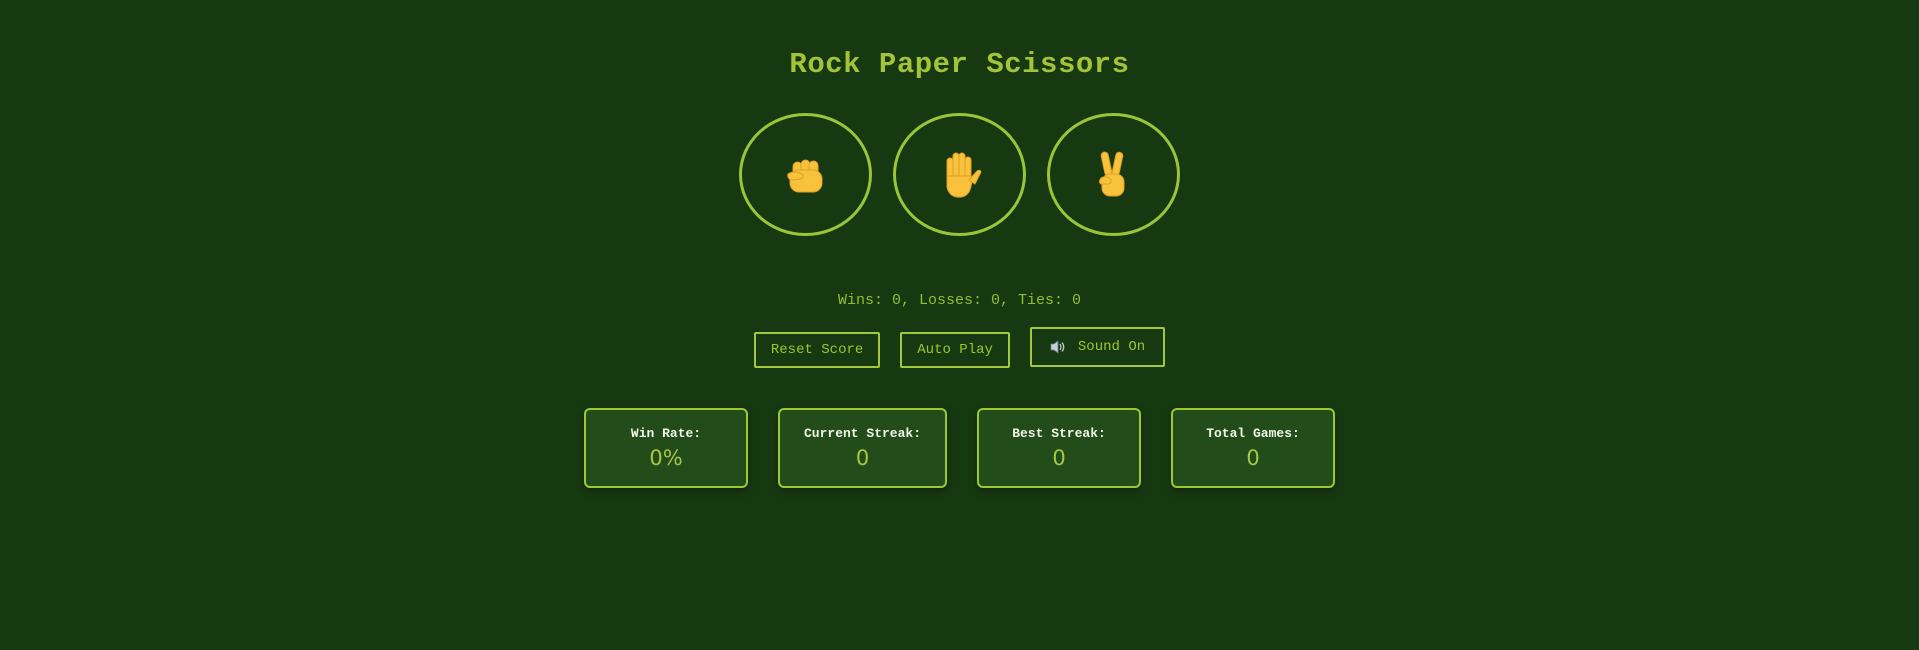 This screenshot has width=1919, height=650. I want to click on raised-fist-icon, so click(804, 175).